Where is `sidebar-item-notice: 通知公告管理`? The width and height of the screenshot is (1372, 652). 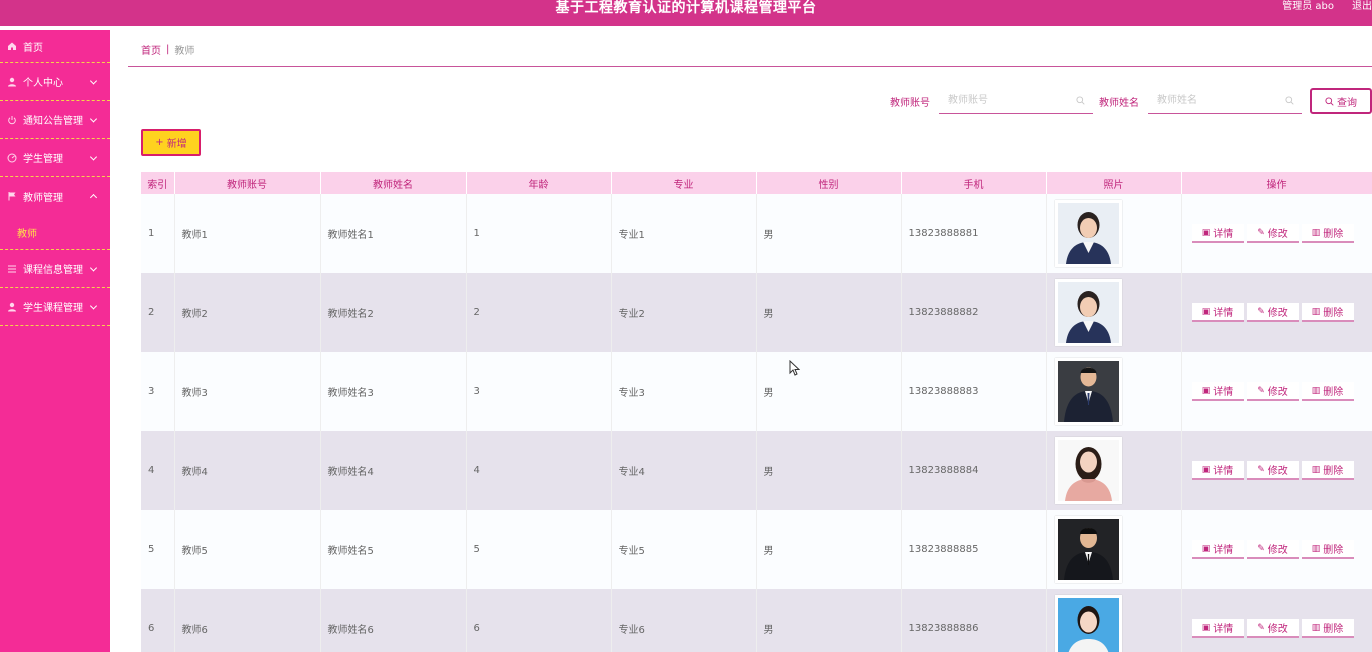
sidebar-item-notice: 通知公告管理 is located at coordinates (55, 120).